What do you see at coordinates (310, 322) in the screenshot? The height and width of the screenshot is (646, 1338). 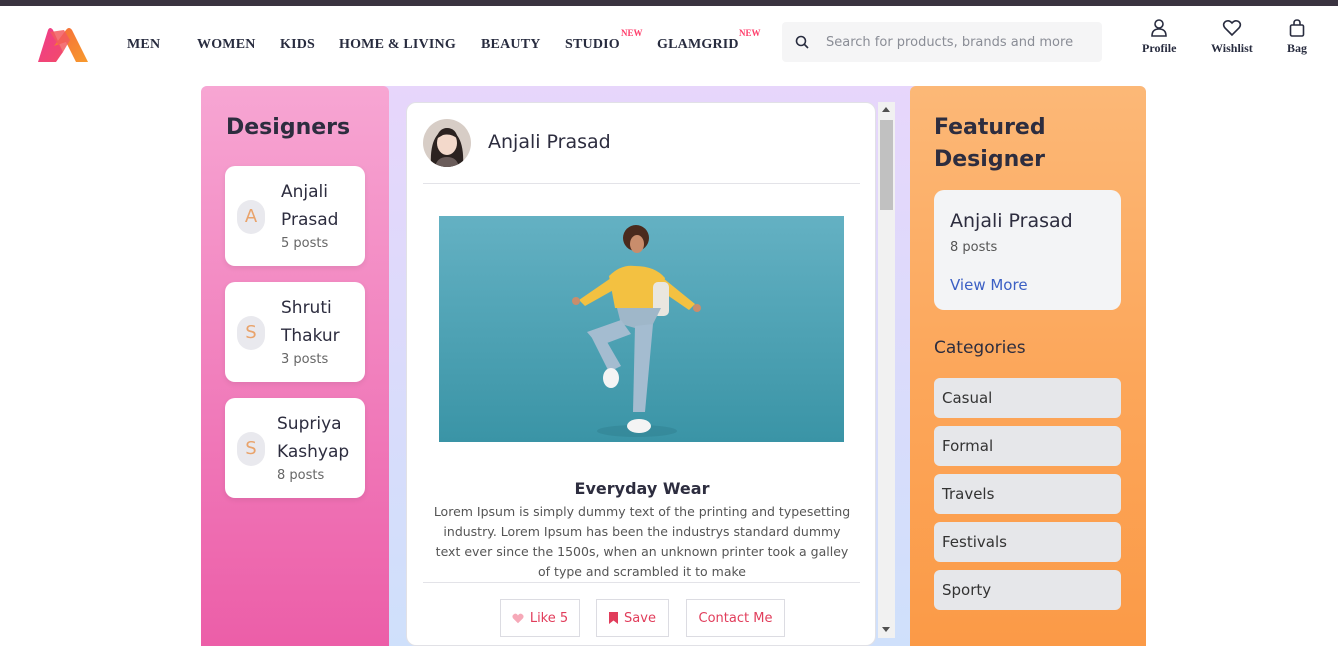 I see `designer-name: Shruti Thakur` at bounding box center [310, 322].